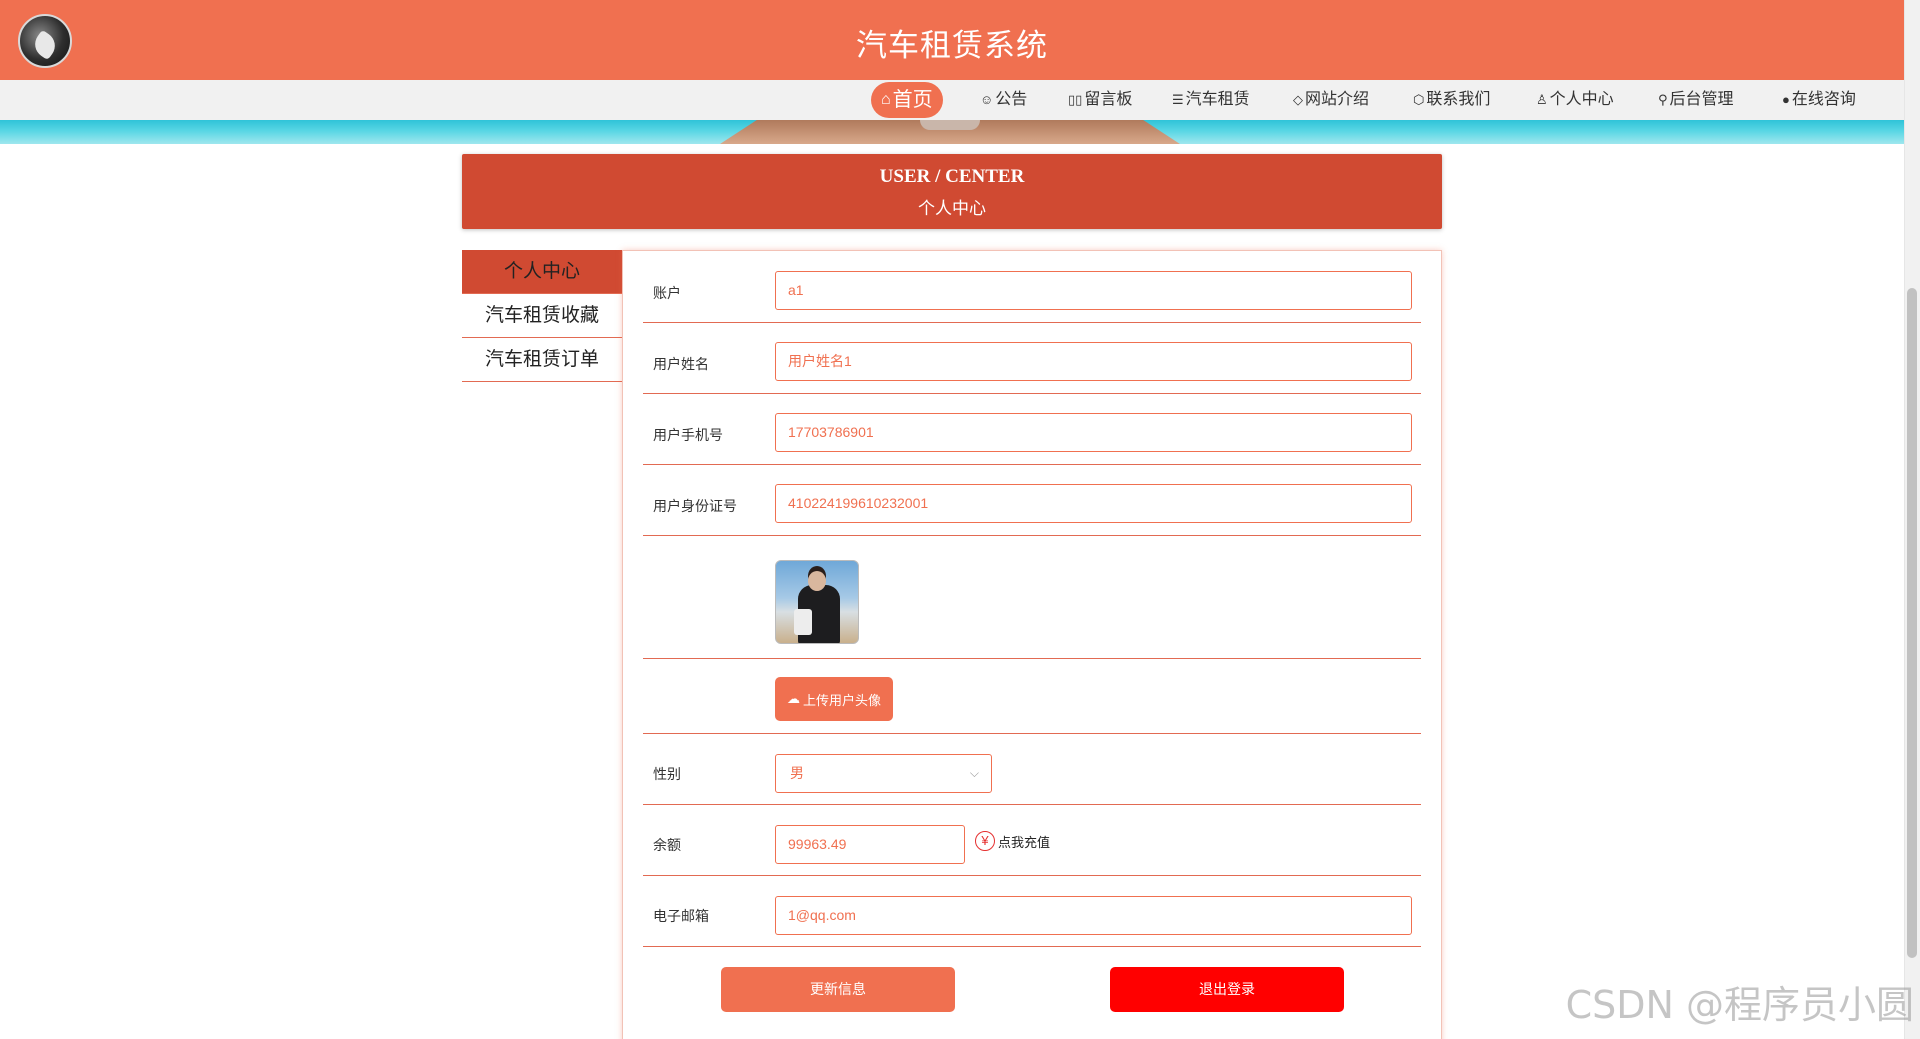  I want to click on nav-item-home: ⌂ 首页, so click(907, 100).